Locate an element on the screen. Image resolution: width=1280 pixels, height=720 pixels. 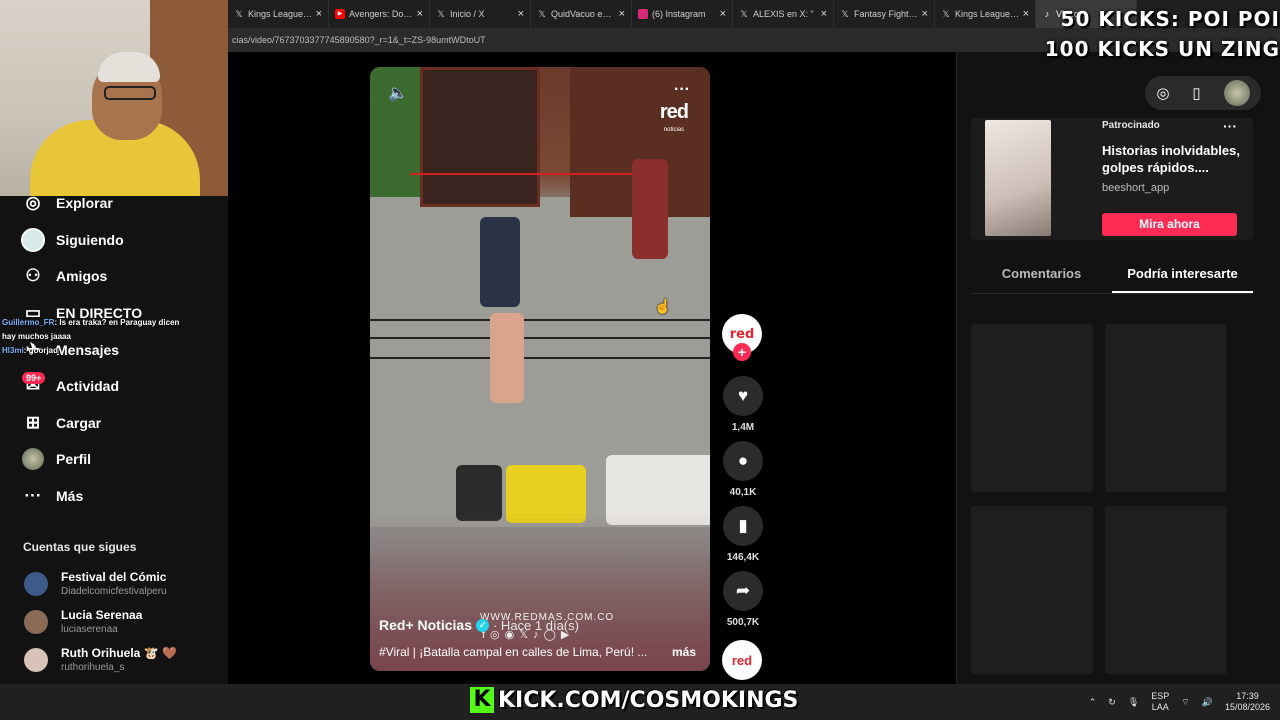
comment-button: ● 40,1K is located at coordinates (743, 469).